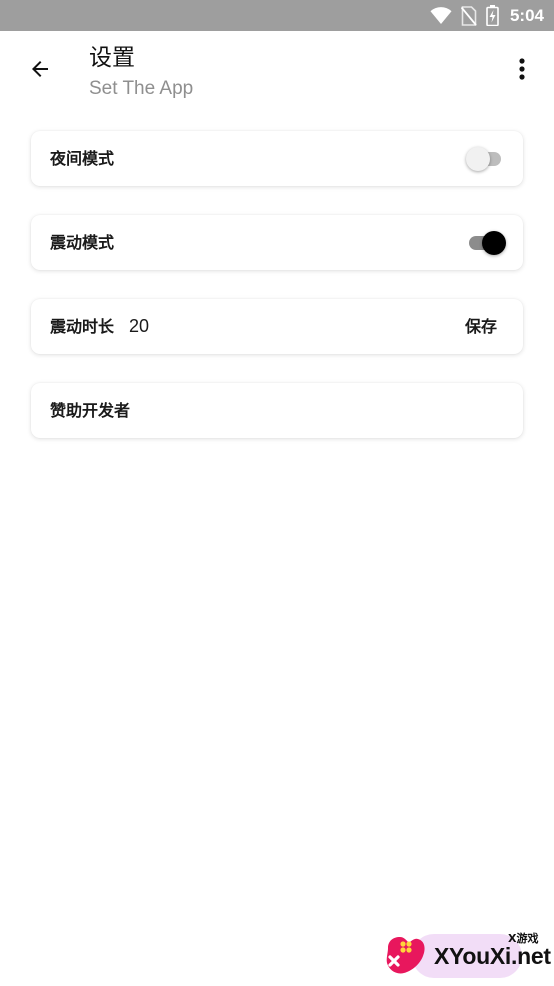 The image size is (554, 986). I want to click on status-bar: 5:04, so click(277, 15).